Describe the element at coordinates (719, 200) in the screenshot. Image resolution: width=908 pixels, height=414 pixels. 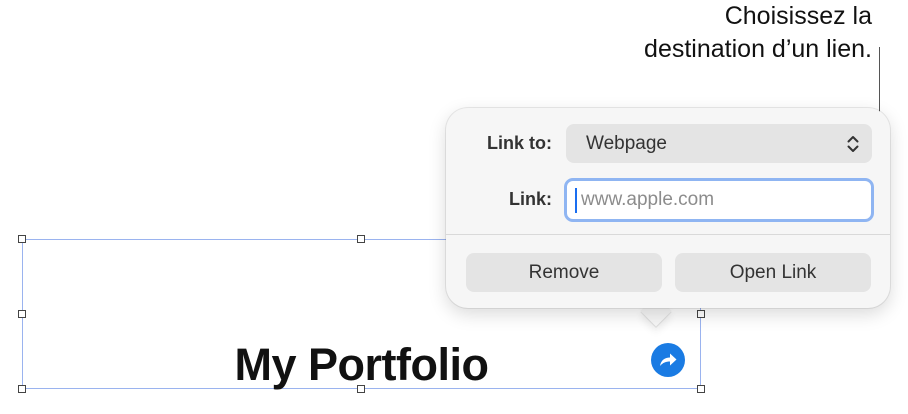
I see `link-url-input` at that location.